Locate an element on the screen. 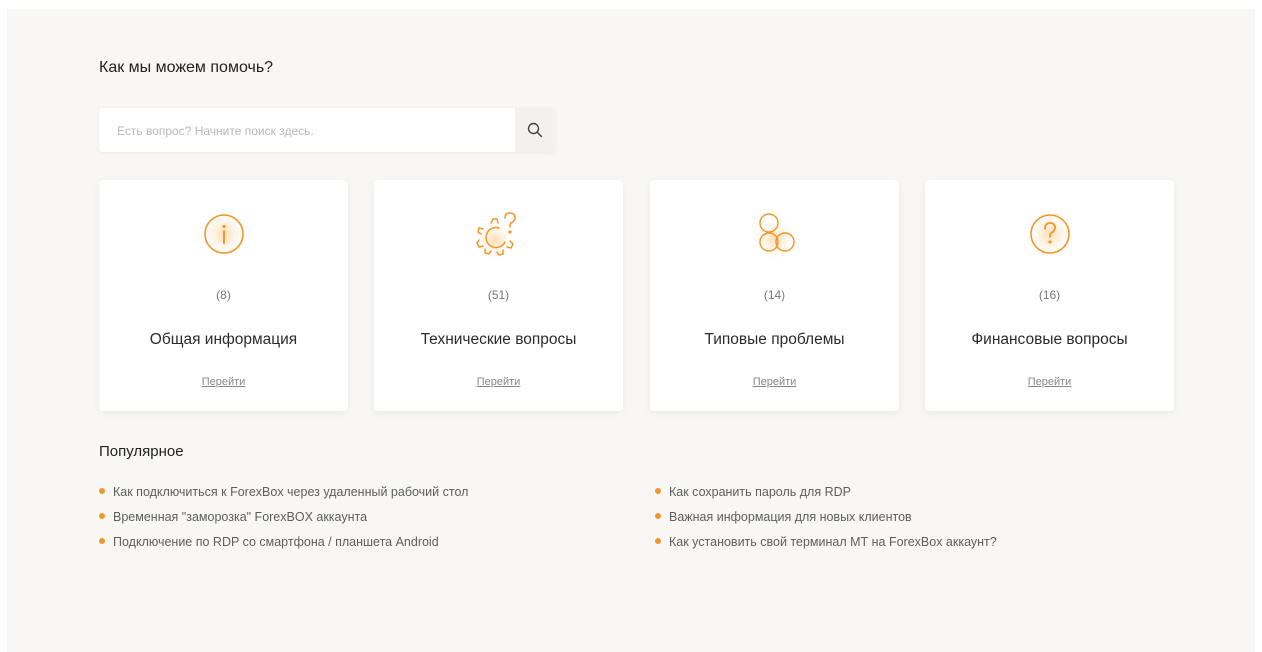 Image resolution: width=1262 pixels, height=652 pixels. info-icon is located at coordinates (223, 234).